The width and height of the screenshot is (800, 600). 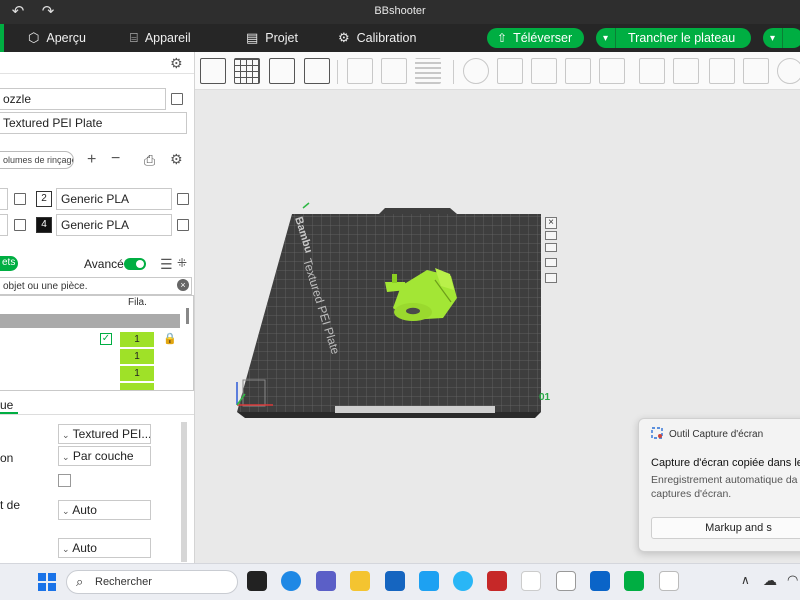 What do you see at coordinates (4, 199) in the screenshot?
I see `filament-1-field` at bounding box center [4, 199].